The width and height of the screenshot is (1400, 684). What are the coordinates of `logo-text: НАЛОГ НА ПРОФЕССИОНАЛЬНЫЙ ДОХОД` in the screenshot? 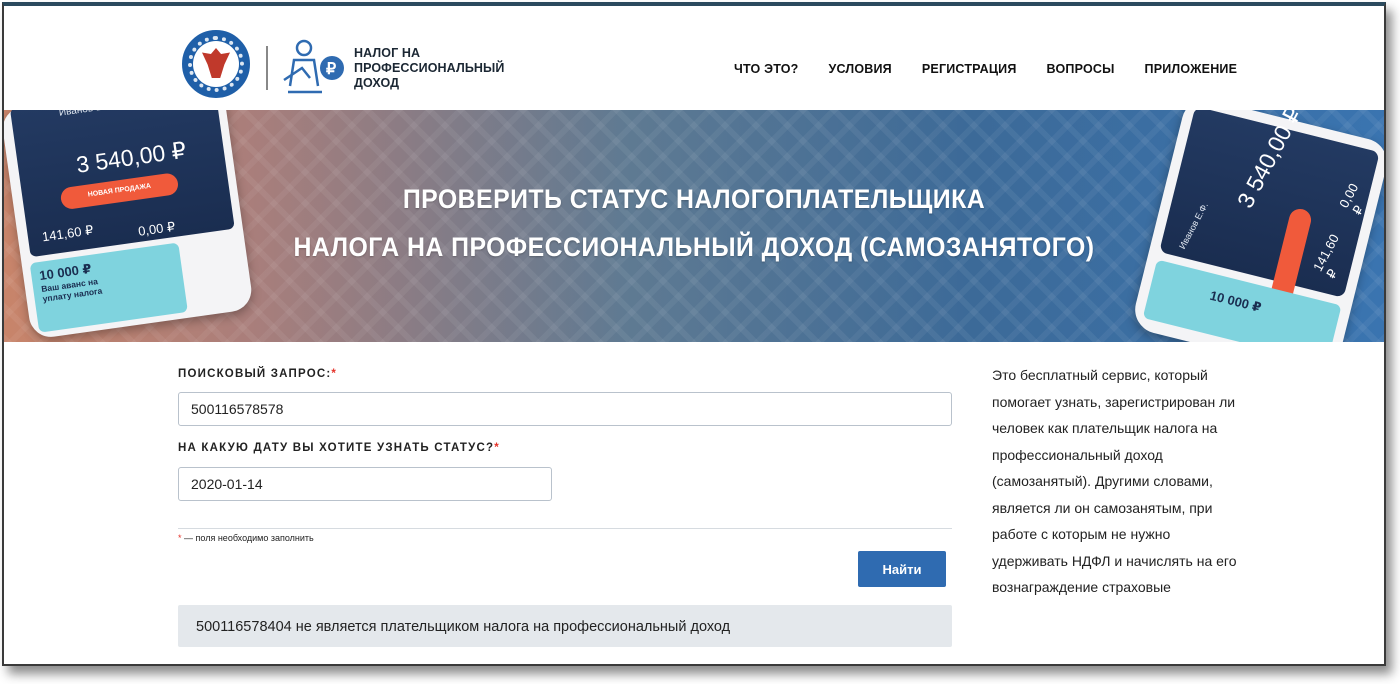 It's located at (429, 68).